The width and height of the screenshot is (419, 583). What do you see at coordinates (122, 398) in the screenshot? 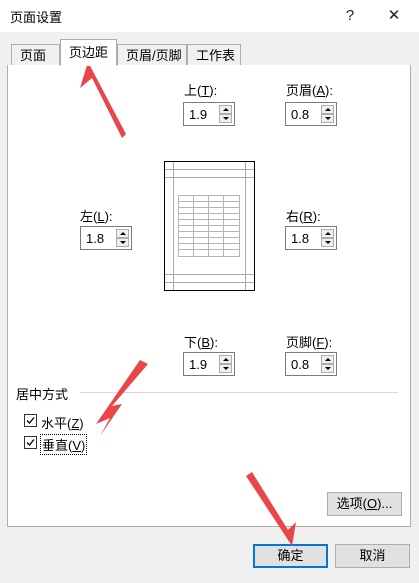
I see `arrow-to-checkbox-icon` at bounding box center [122, 398].